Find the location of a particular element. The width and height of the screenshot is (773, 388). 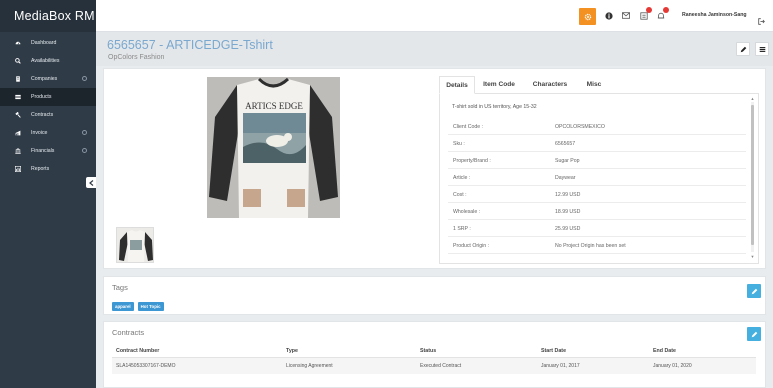

details-scrollbar: ▲ ▼ is located at coordinates (752, 178).